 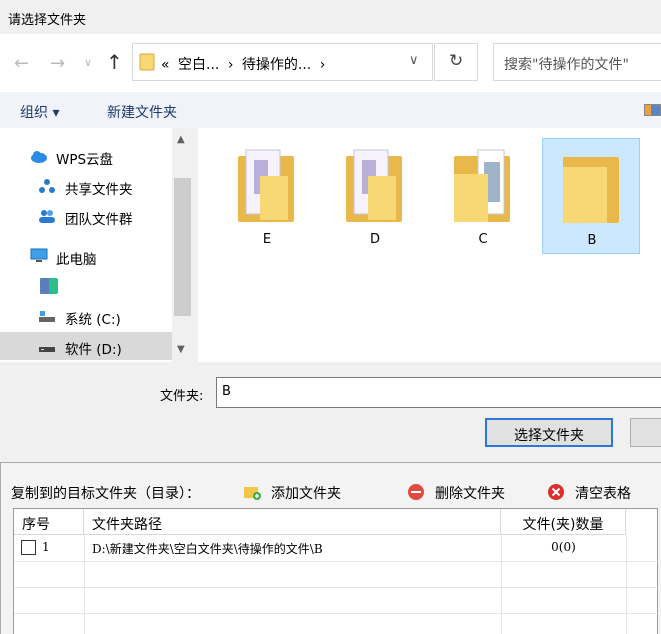 What do you see at coordinates (330, 110) in the screenshot?
I see `command-bar: 组织 ▾ 新建文件夹` at bounding box center [330, 110].